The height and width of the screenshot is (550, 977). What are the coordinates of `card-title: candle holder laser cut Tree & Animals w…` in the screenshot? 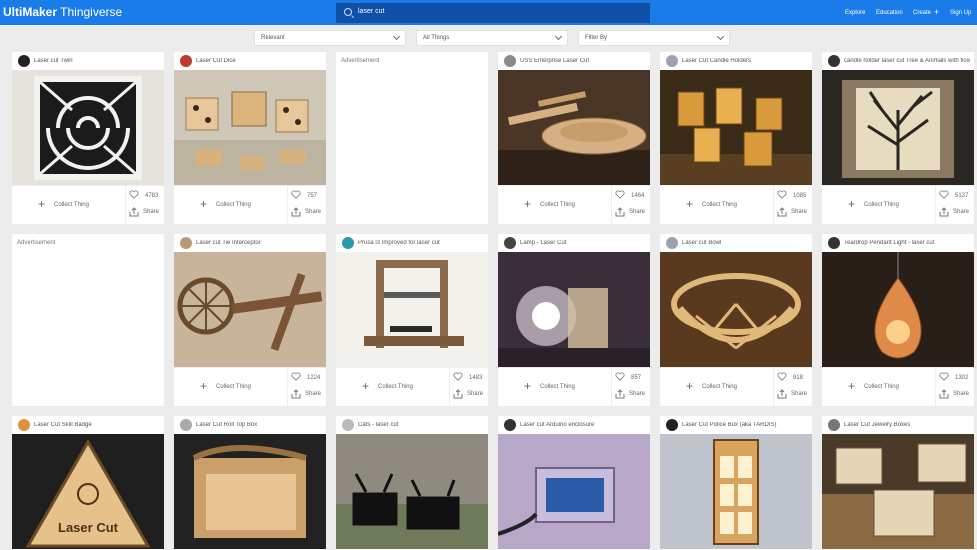 It's located at (907, 61).